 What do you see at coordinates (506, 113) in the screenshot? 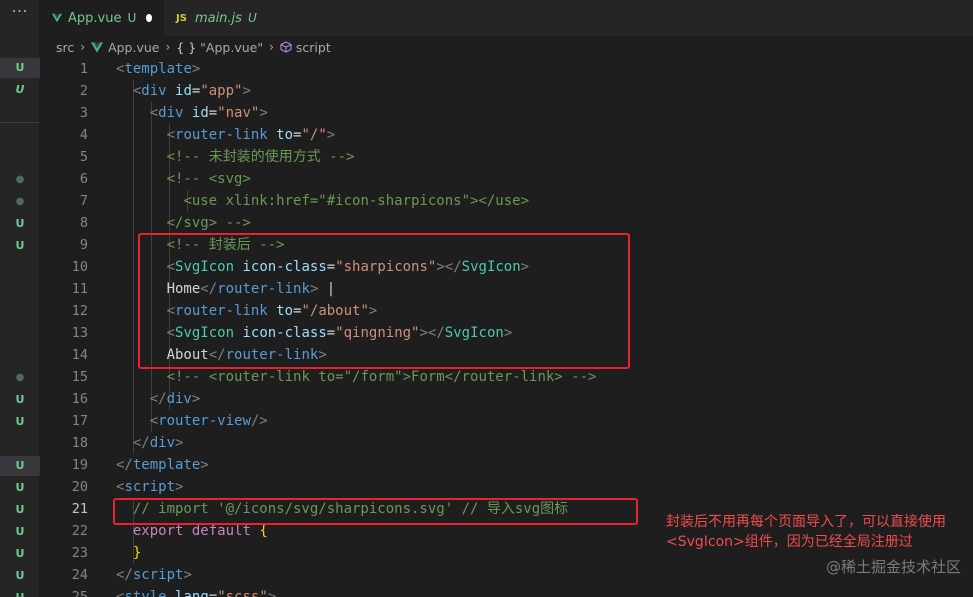
I see `code-line: 3 <div id="nav">` at bounding box center [506, 113].